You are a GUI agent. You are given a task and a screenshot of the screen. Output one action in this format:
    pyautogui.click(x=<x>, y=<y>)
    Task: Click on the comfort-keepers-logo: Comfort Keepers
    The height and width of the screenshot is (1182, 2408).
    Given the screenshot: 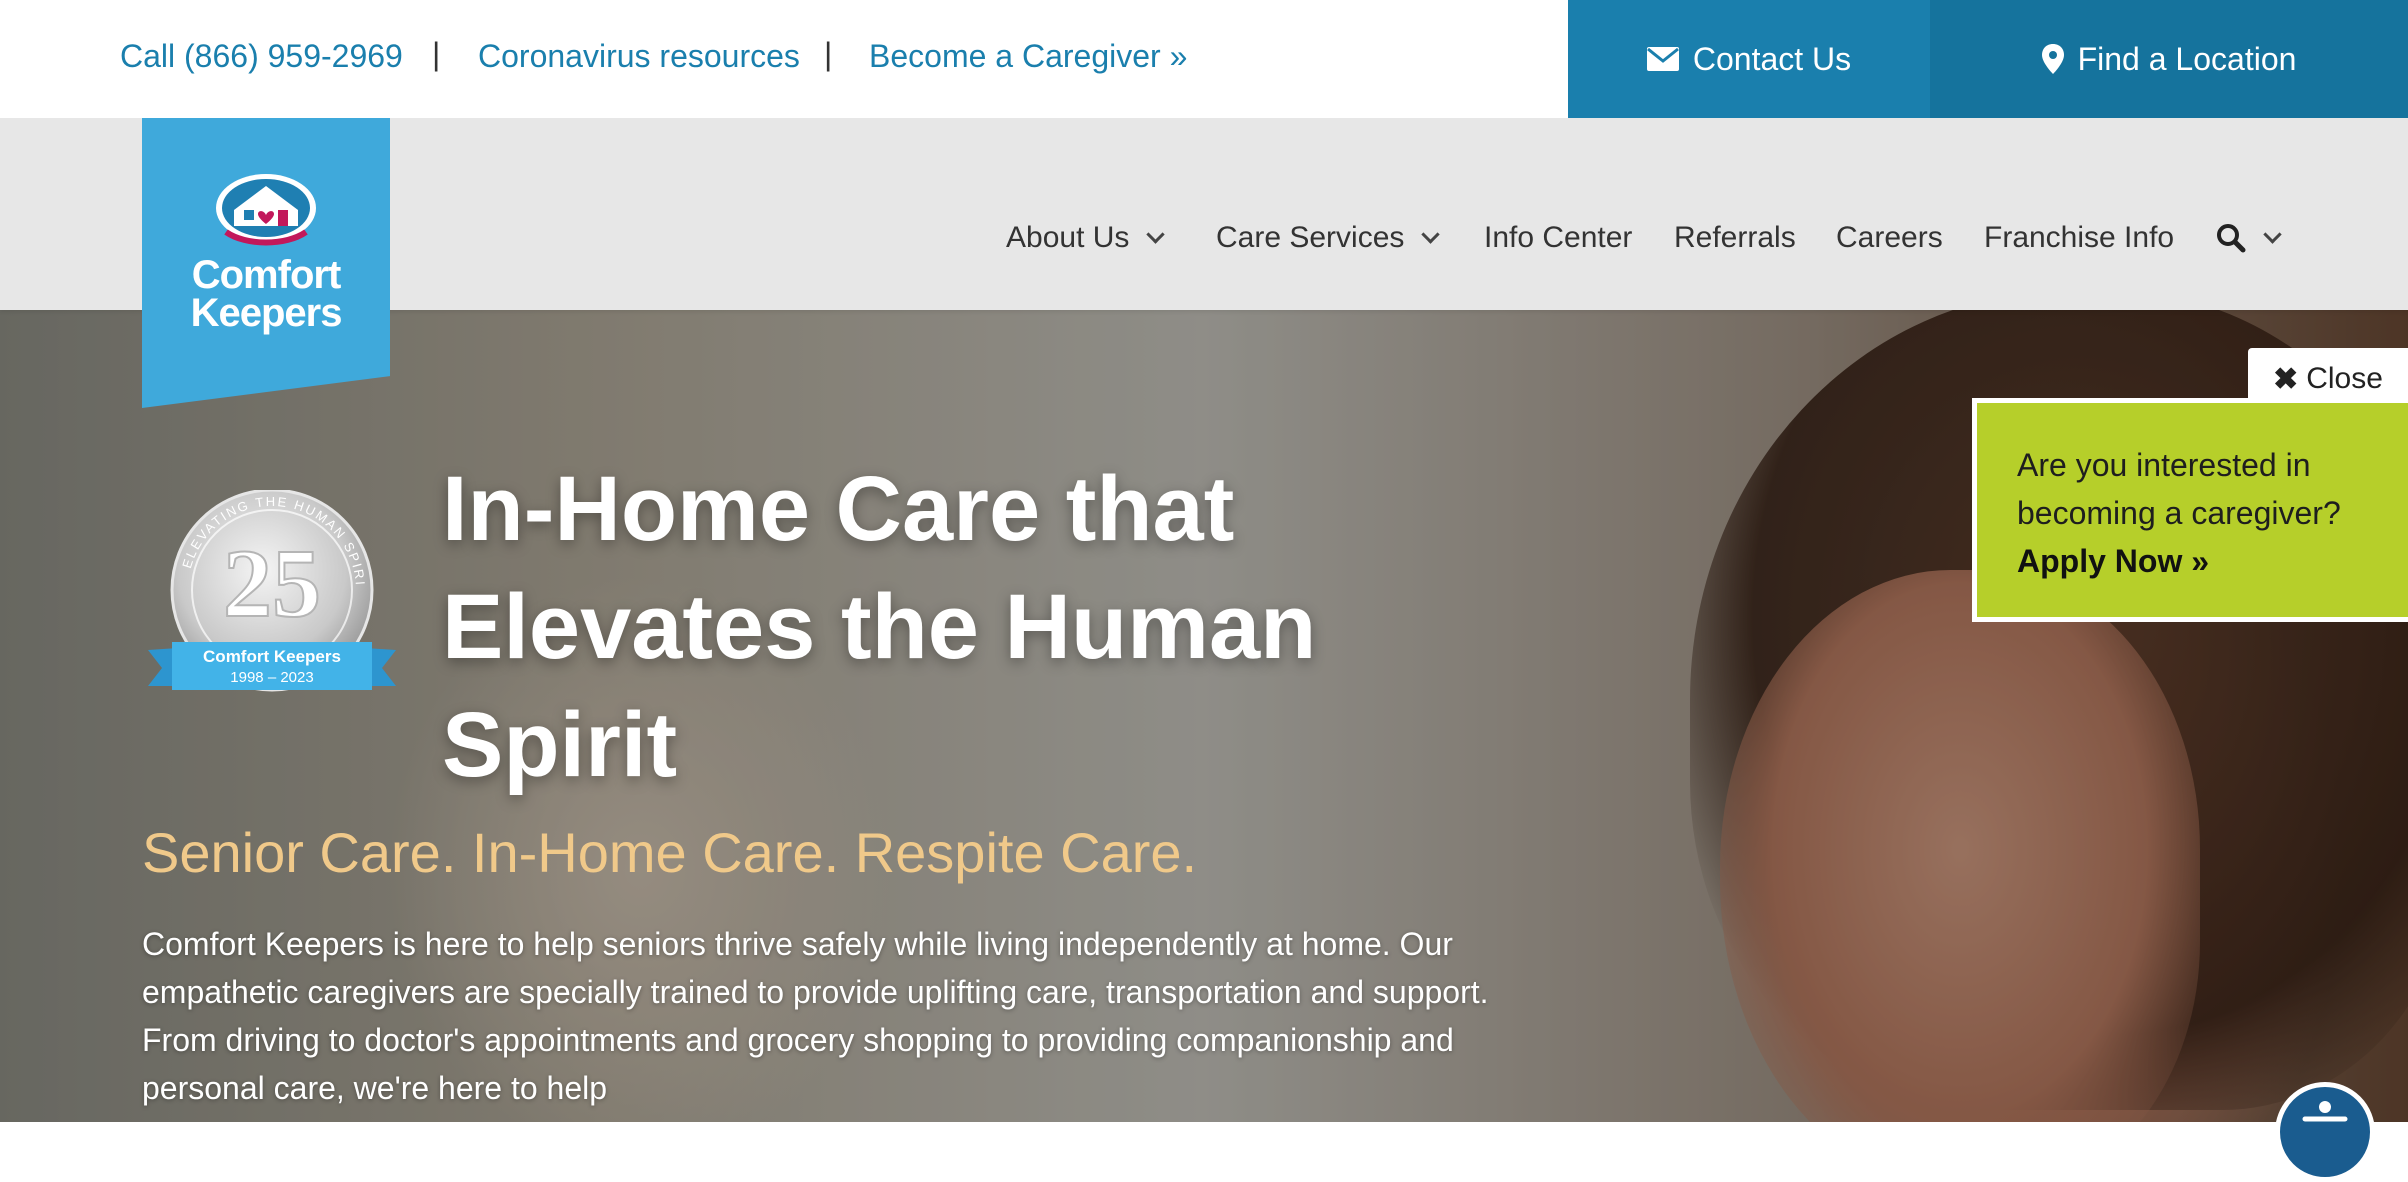 What is the action you would take?
    pyautogui.click(x=266, y=263)
    